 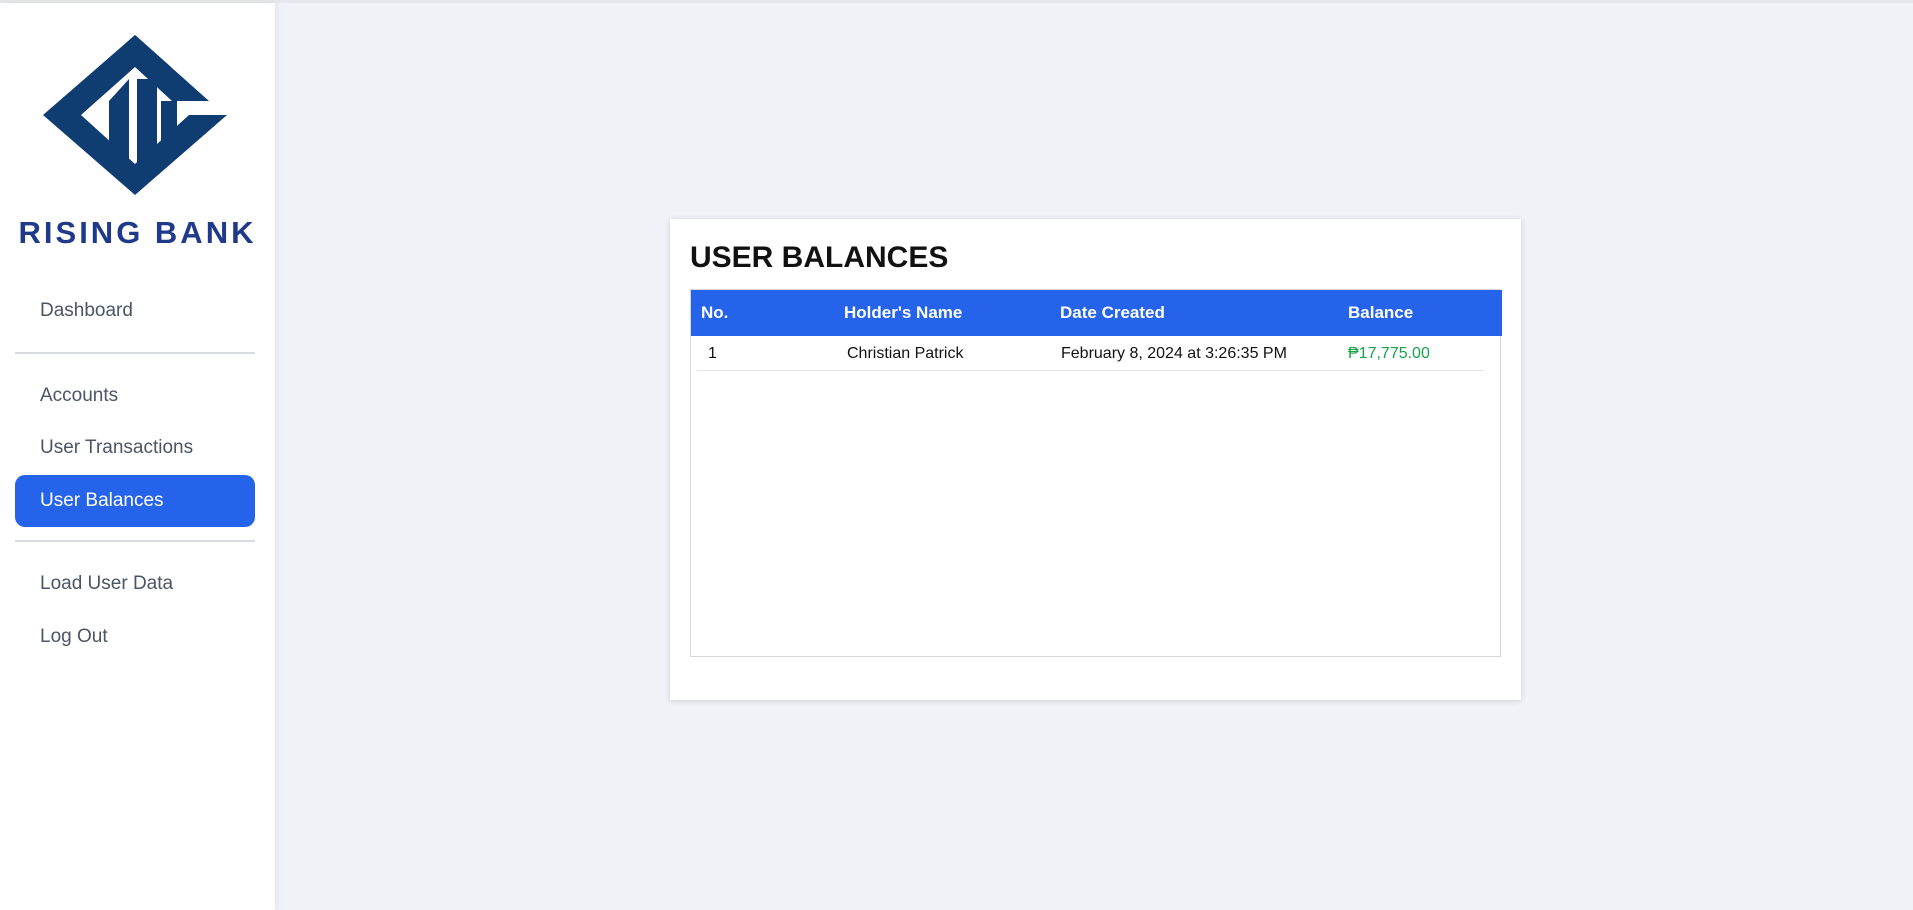 I want to click on sidebar-item-load-user-data: Load User Data, so click(x=135, y=584).